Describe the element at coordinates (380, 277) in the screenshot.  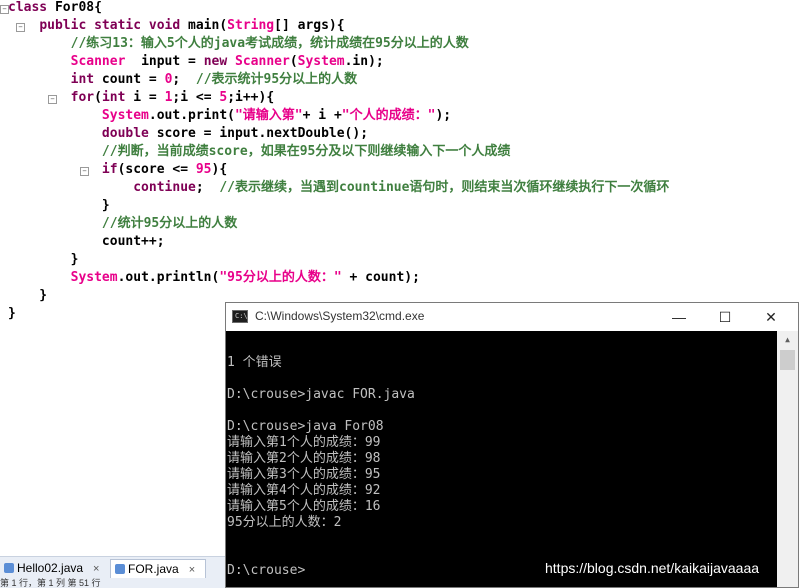
I see `code-token: + count);` at that location.